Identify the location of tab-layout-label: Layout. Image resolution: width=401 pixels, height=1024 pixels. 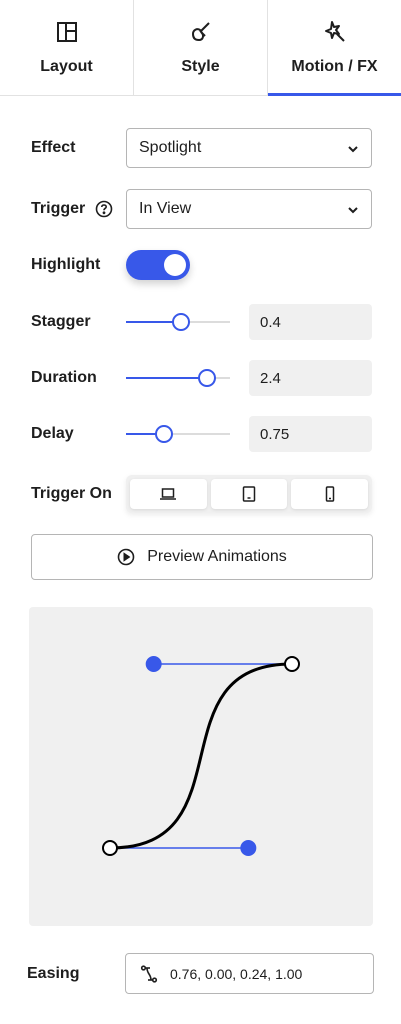
(66, 66).